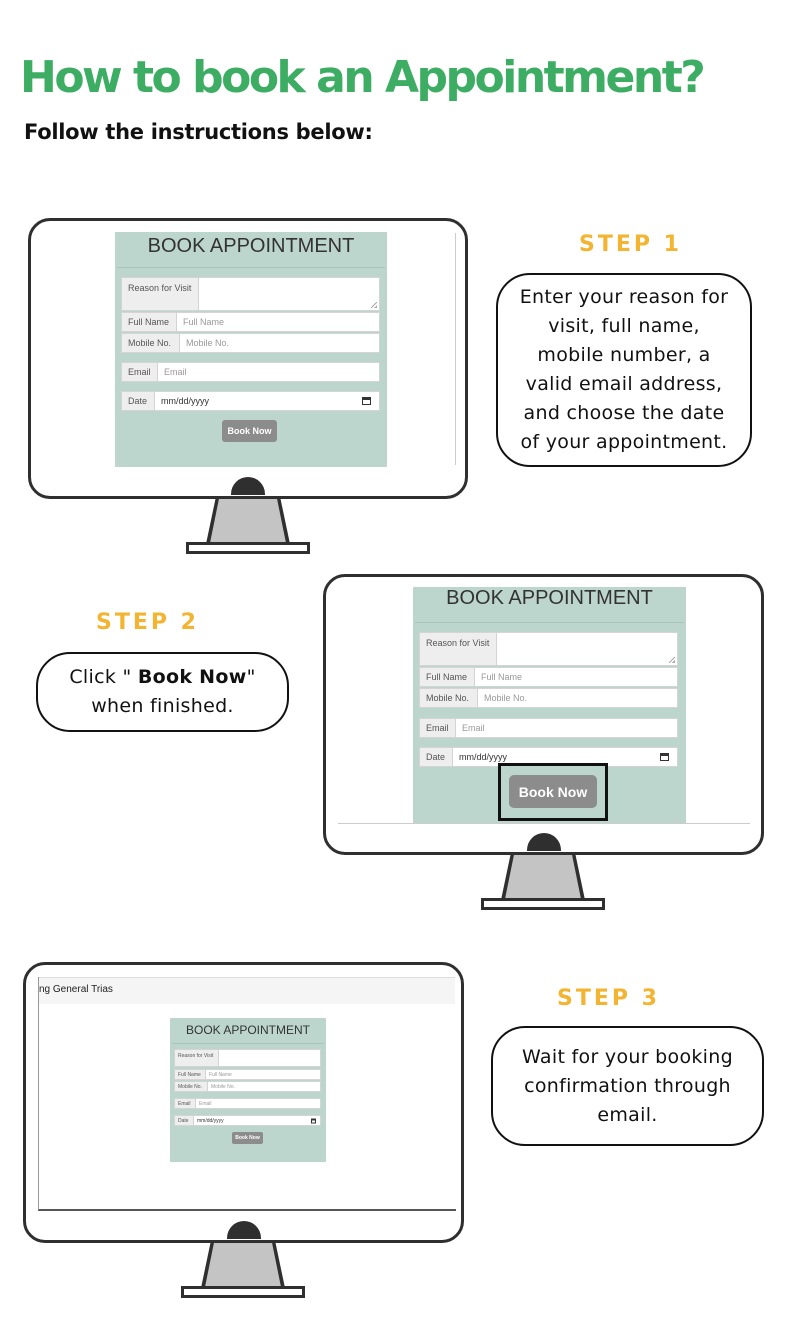 This screenshot has width=800, height=1337. Describe the element at coordinates (103, 677) in the screenshot. I see `step-2-text-prefix: Click "` at that location.